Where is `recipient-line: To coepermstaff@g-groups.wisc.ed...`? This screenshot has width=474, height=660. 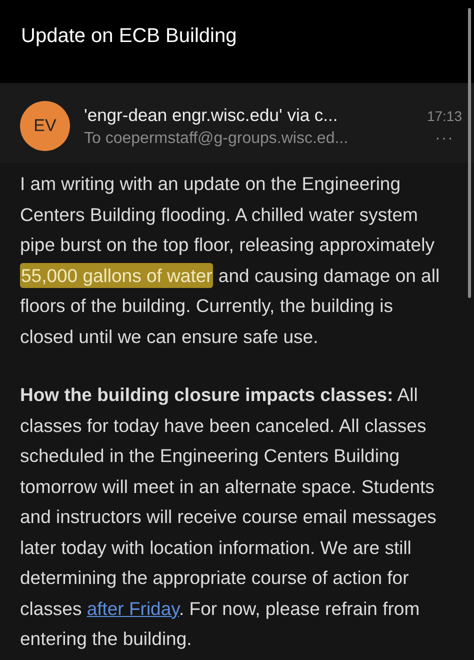 recipient-line: To coepermstaff@g-groups.wisc.ed... is located at coordinates (216, 139).